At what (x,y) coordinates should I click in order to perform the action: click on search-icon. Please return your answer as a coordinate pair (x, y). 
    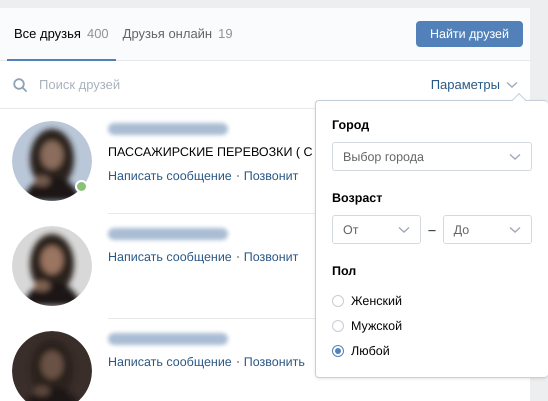
    Looking at the image, I should click on (20, 85).